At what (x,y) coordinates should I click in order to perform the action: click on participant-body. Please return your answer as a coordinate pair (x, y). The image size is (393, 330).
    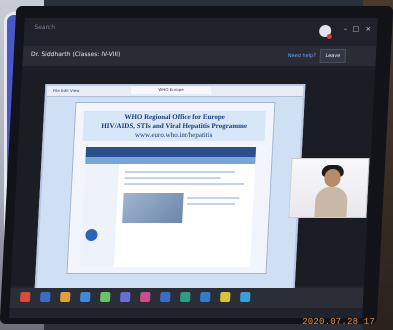
    Looking at the image, I should click on (331, 202).